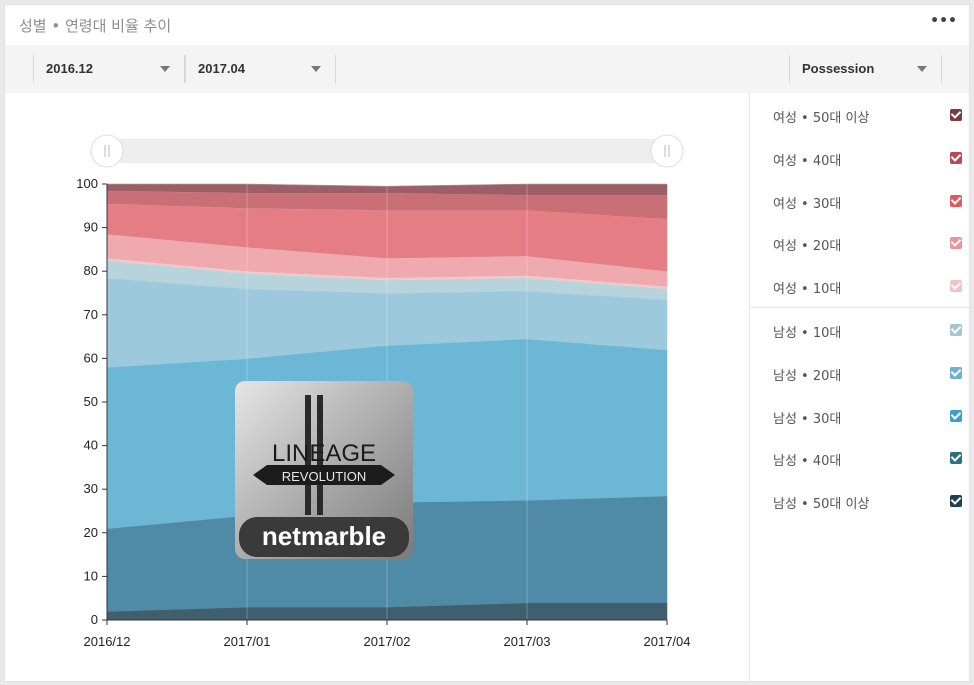 Image resolution: width=974 pixels, height=685 pixels. What do you see at coordinates (821, 505) in the screenshot?
I see `legend-item-label: 남성 • 50대 이상` at bounding box center [821, 505].